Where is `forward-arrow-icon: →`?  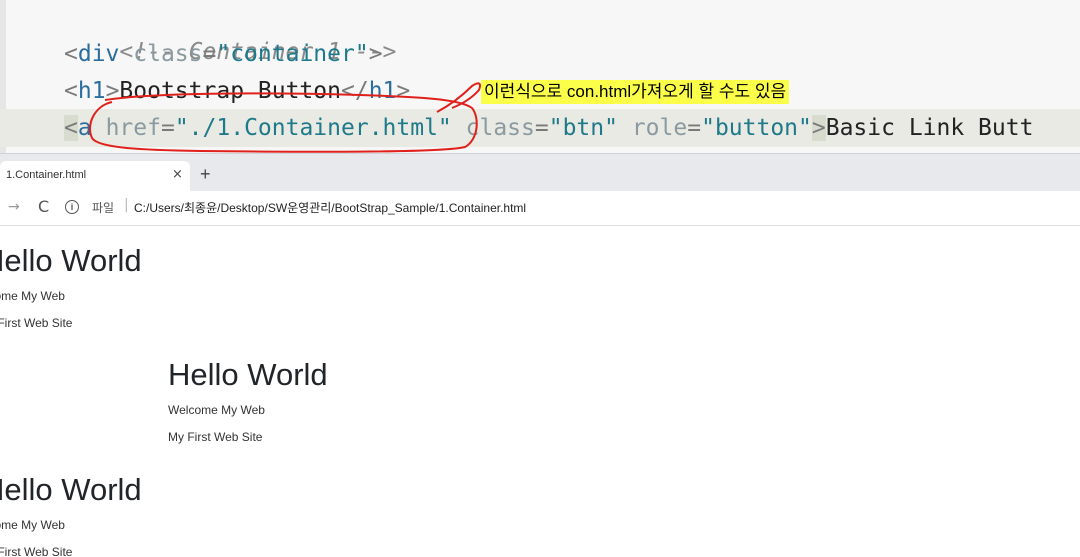 forward-arrow-icon: → is located at coordinates (14, 207).